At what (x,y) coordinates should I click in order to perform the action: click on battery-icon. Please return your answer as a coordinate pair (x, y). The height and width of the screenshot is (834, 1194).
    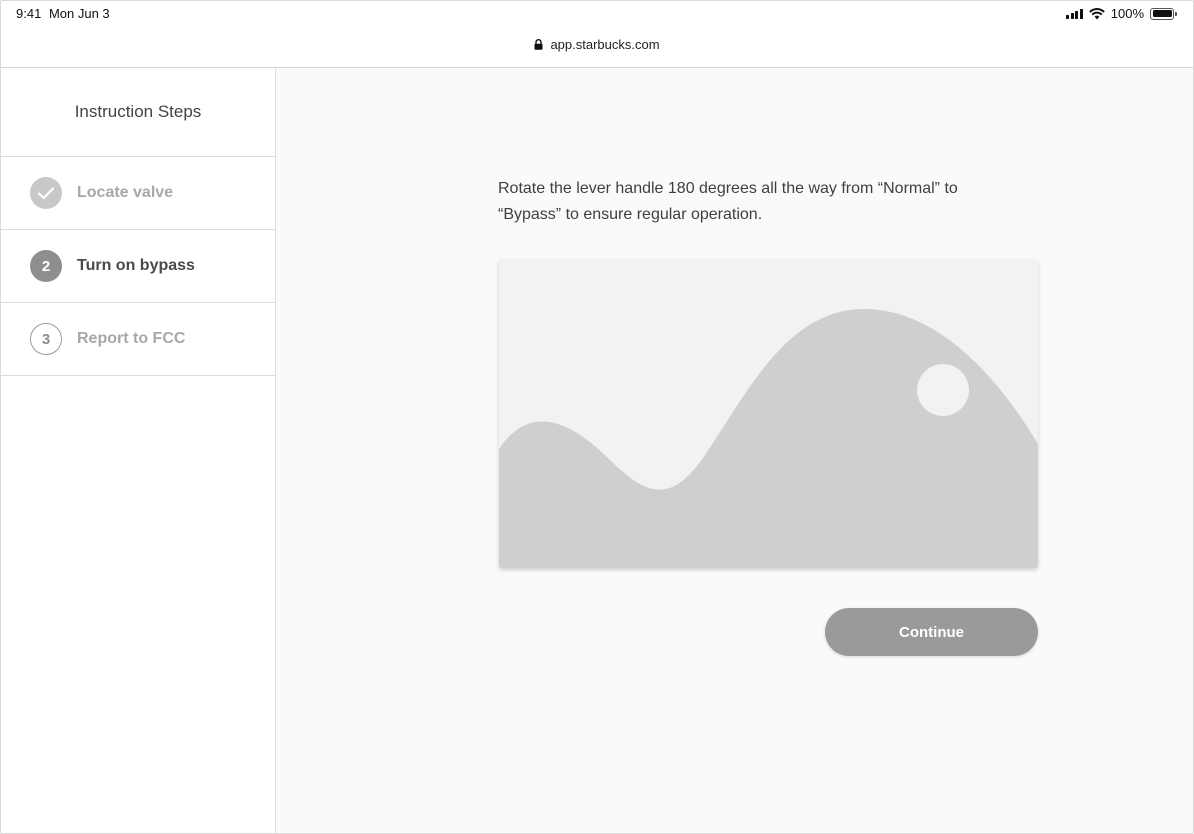
    Looking at the image, I should click on (1163, 13).